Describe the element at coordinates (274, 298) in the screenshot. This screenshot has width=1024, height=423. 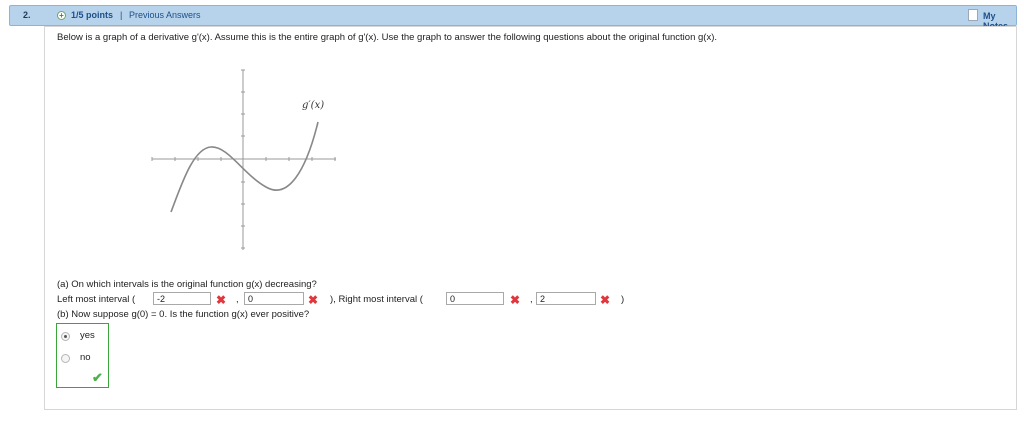
I see `left-interval-end-input` at that location.